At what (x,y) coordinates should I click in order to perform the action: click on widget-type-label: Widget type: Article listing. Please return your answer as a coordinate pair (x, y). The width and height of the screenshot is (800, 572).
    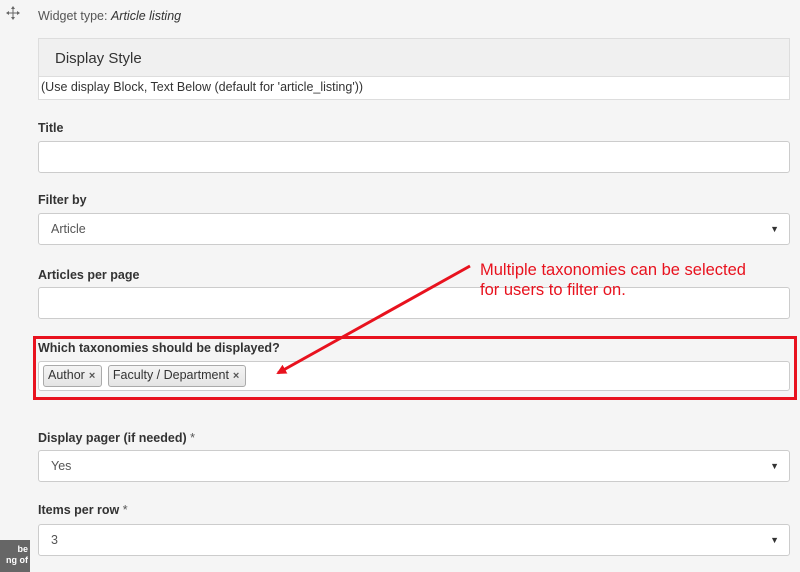
    Looking at the image, I should click on (109, 16).